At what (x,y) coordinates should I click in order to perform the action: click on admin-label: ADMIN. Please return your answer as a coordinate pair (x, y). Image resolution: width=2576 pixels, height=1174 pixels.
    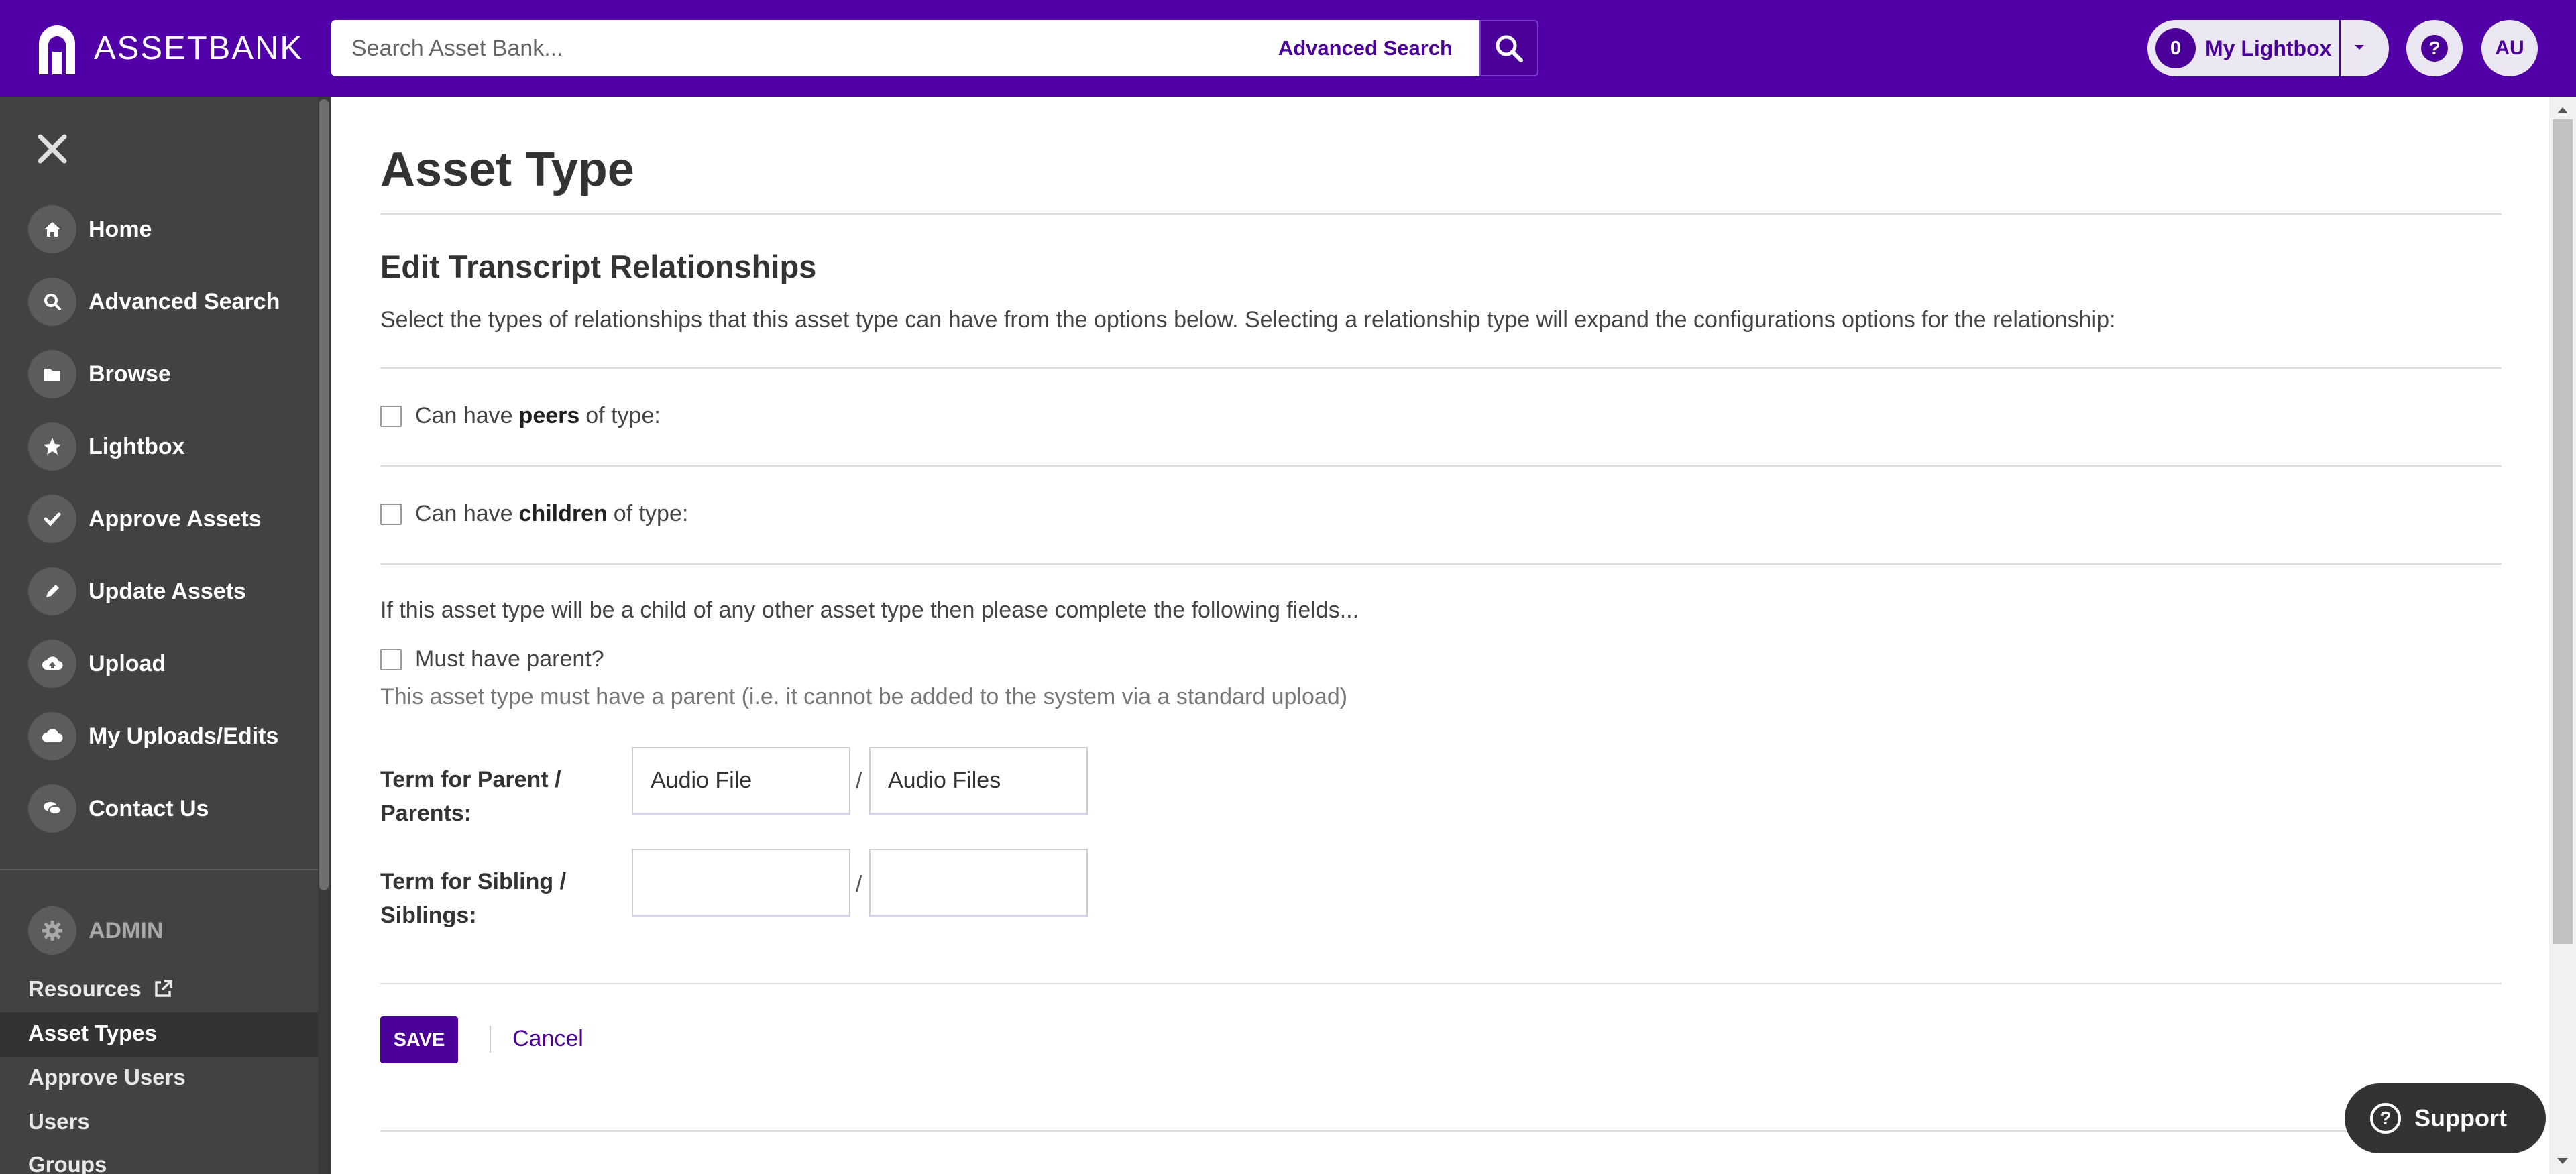
    Looking at the image, I should click on (126, 930).